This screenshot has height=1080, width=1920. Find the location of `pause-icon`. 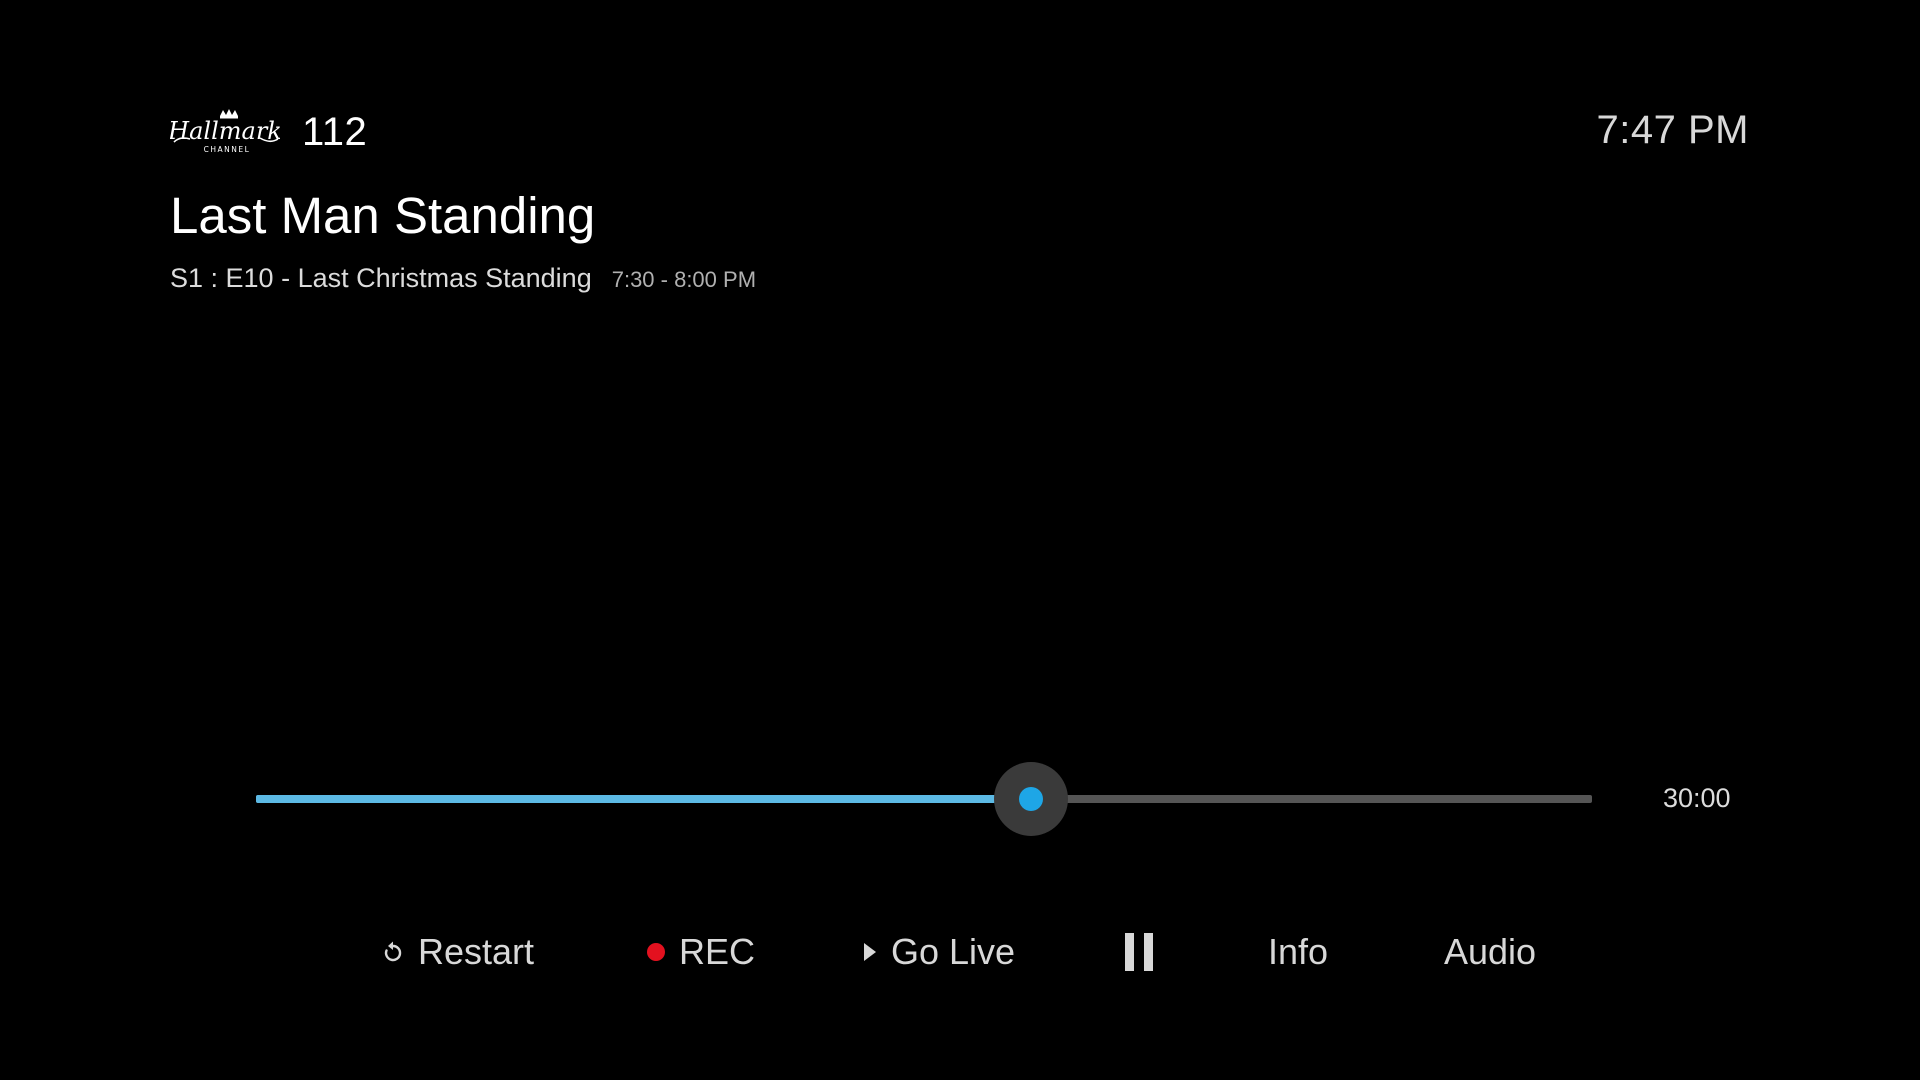

pause-icon is located at coordinates (1139, 952).